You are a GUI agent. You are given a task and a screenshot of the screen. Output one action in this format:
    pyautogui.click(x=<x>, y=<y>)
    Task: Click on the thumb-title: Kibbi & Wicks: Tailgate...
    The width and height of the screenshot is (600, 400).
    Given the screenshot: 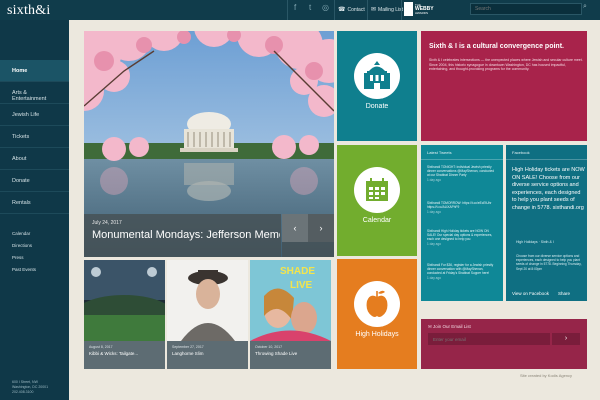 What is the action you would take?
    pyautogui.click(x=114, y=353)
    